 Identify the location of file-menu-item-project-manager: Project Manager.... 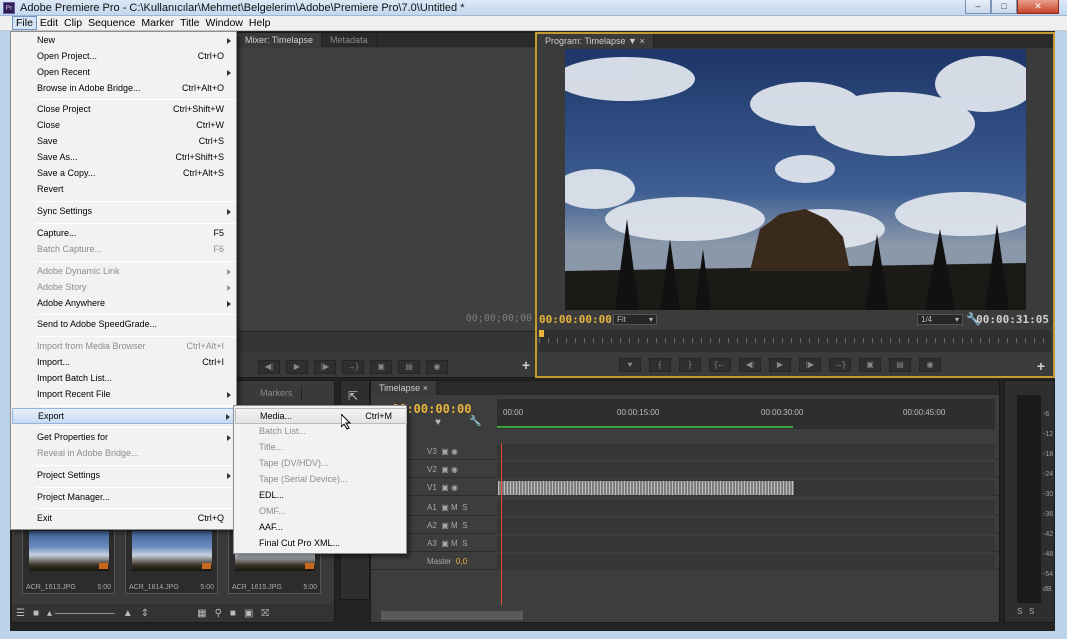
(124, 498).